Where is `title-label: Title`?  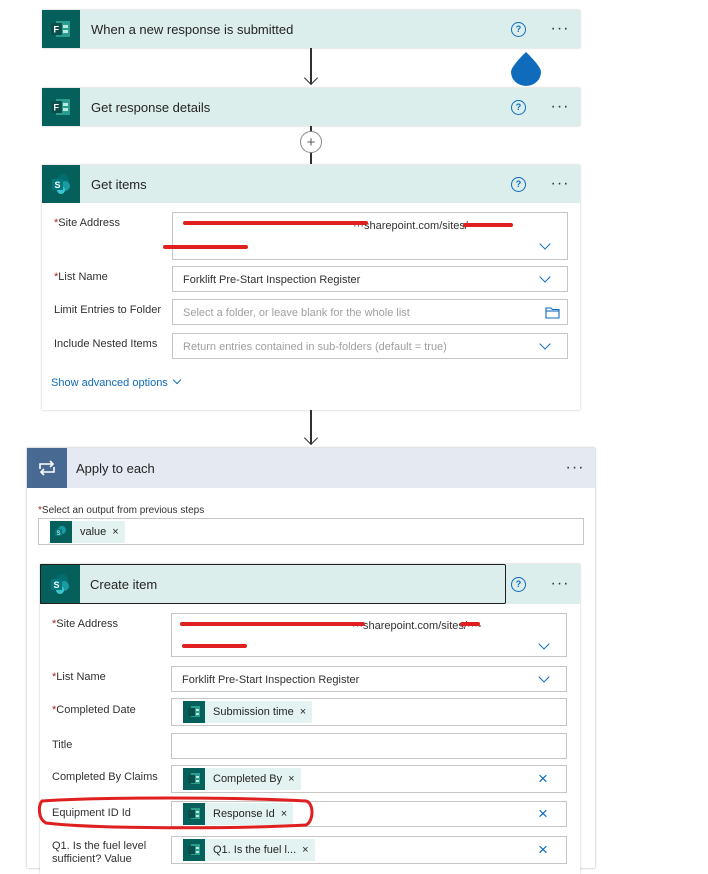
title-label: Title is located at coordinates (62, 745).